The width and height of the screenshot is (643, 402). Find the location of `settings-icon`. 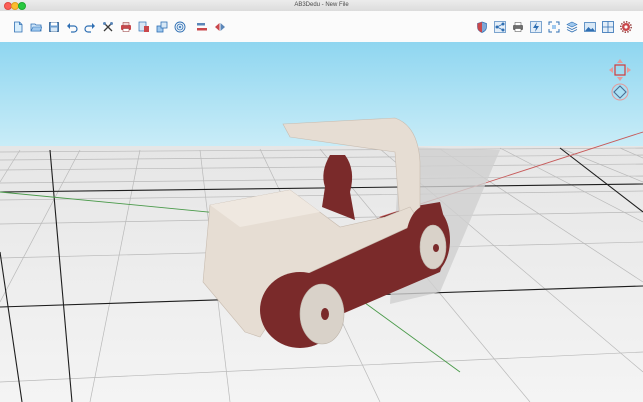

settings-icon is located at coordinates (626, 27).